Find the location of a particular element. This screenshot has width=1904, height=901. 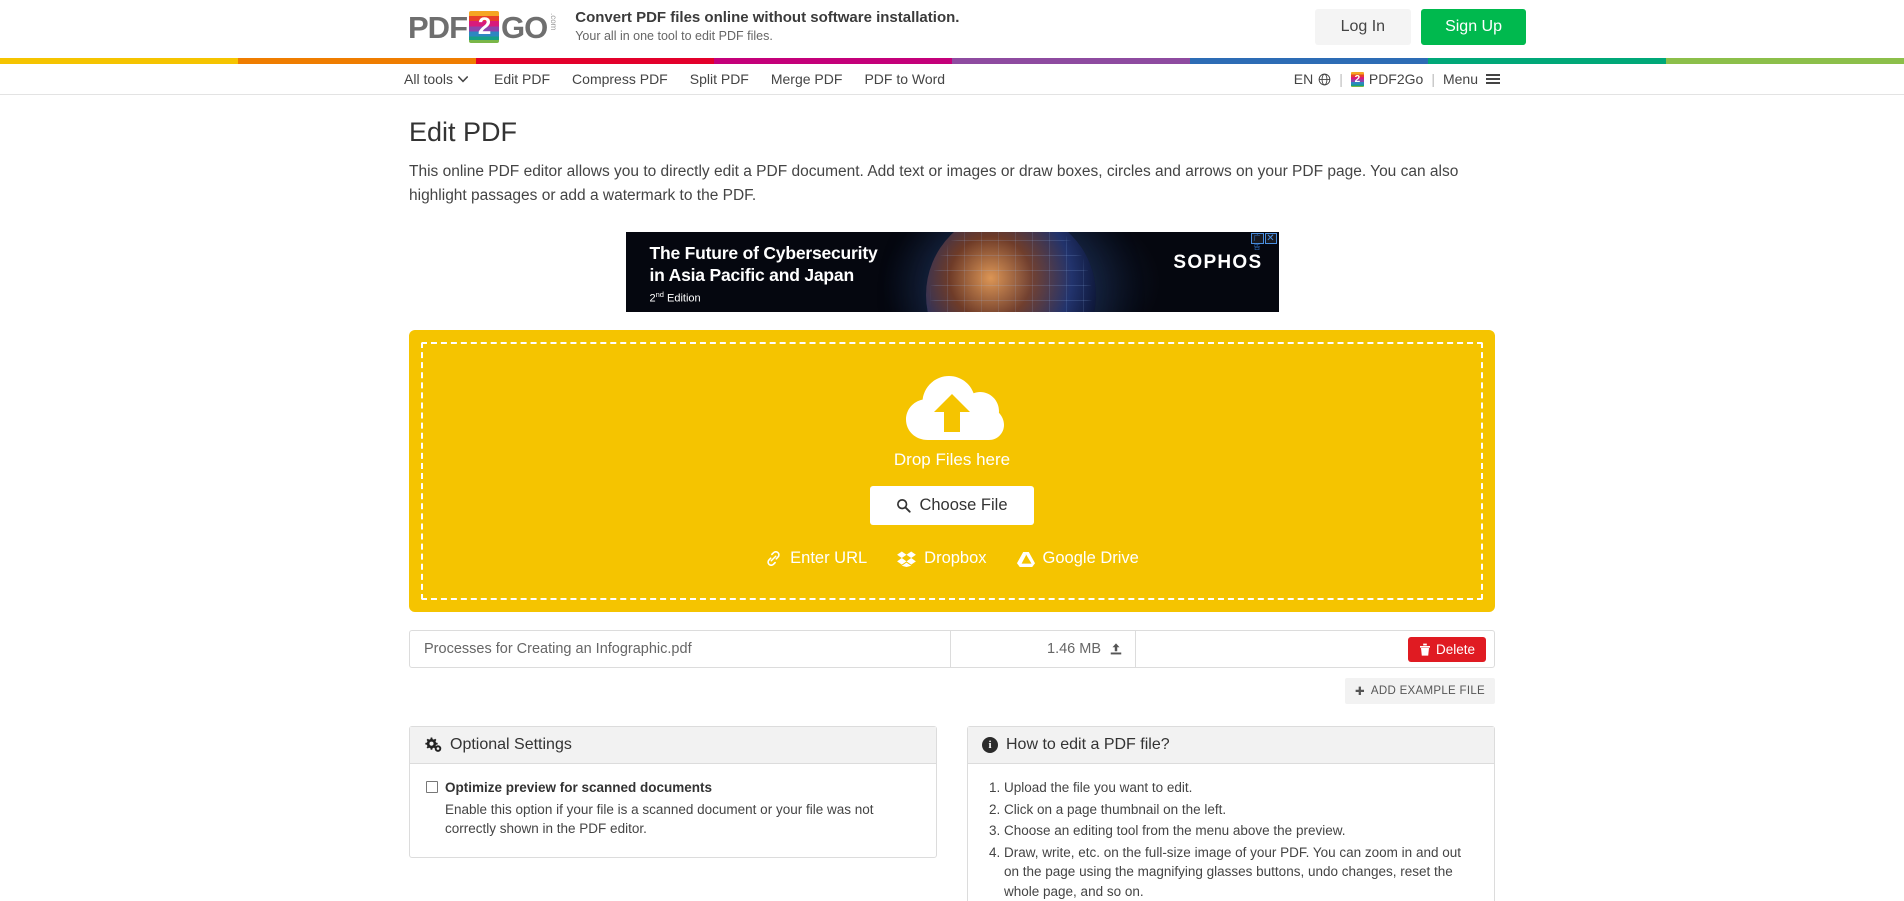

how-to-title: How to edit a PDF file? is located at coordinates (1088, 745).